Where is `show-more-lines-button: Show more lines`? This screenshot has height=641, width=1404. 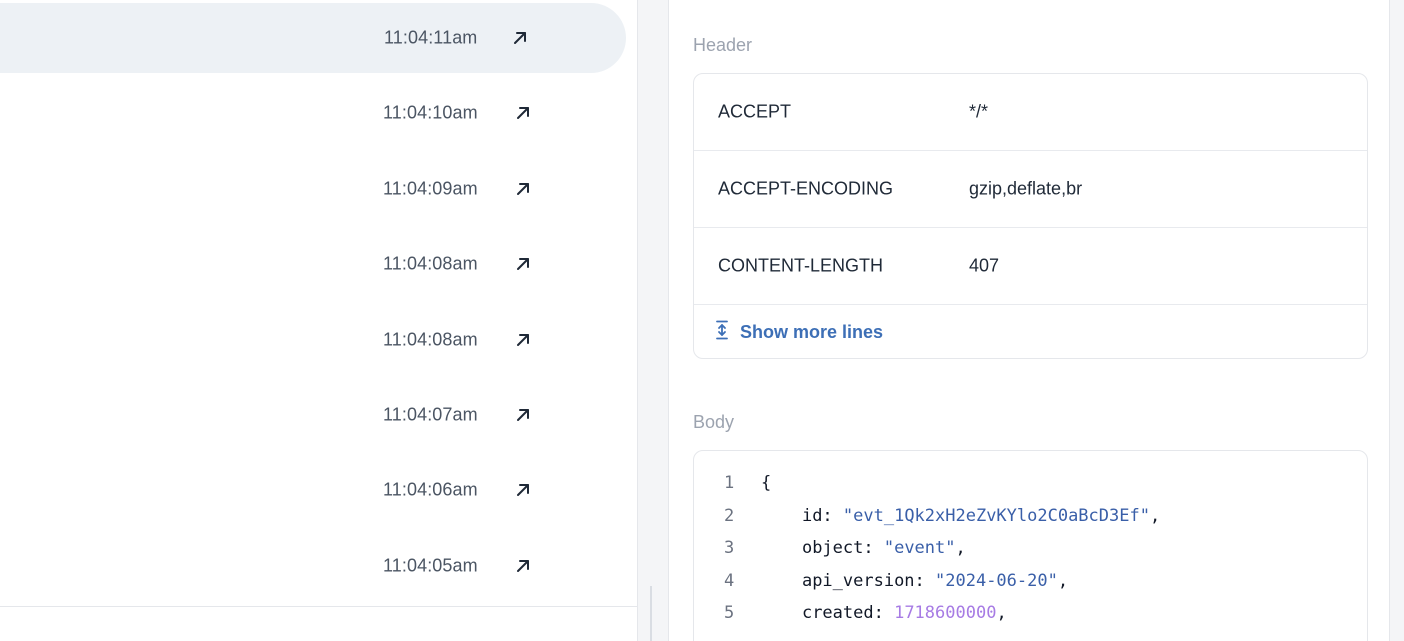
show-more-lines-button: Show more lines is located at coordinates (799, 332).